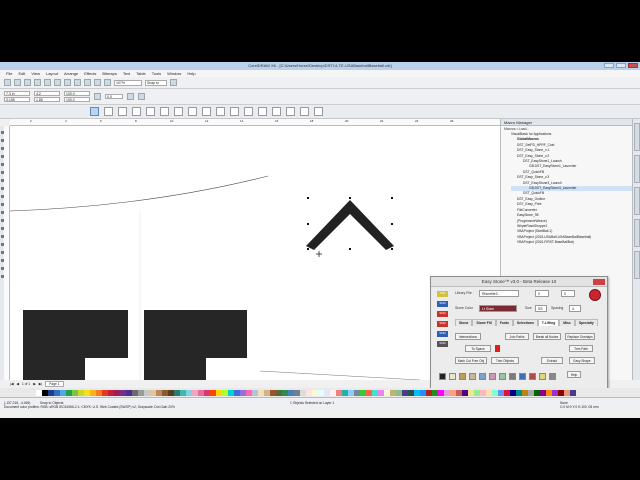 Image resolution: width=640 pixels, height=480 pixels. Describe the element at coordinates (17, 82) in the screenshot. I see `open-icon` at that location.